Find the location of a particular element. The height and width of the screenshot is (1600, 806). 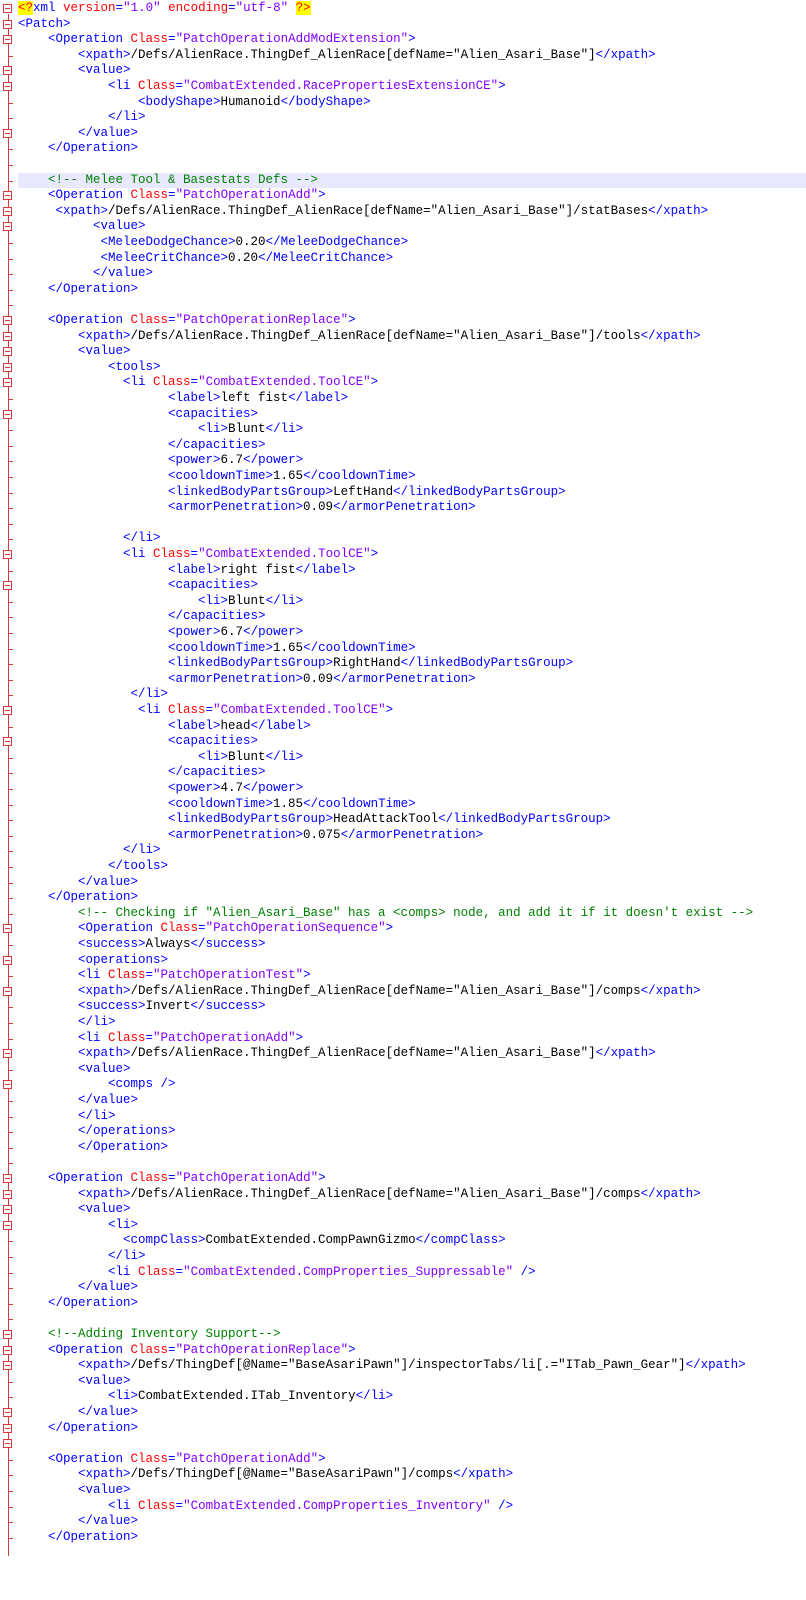

code-line: </tools> is located at coordinates (412, 867).